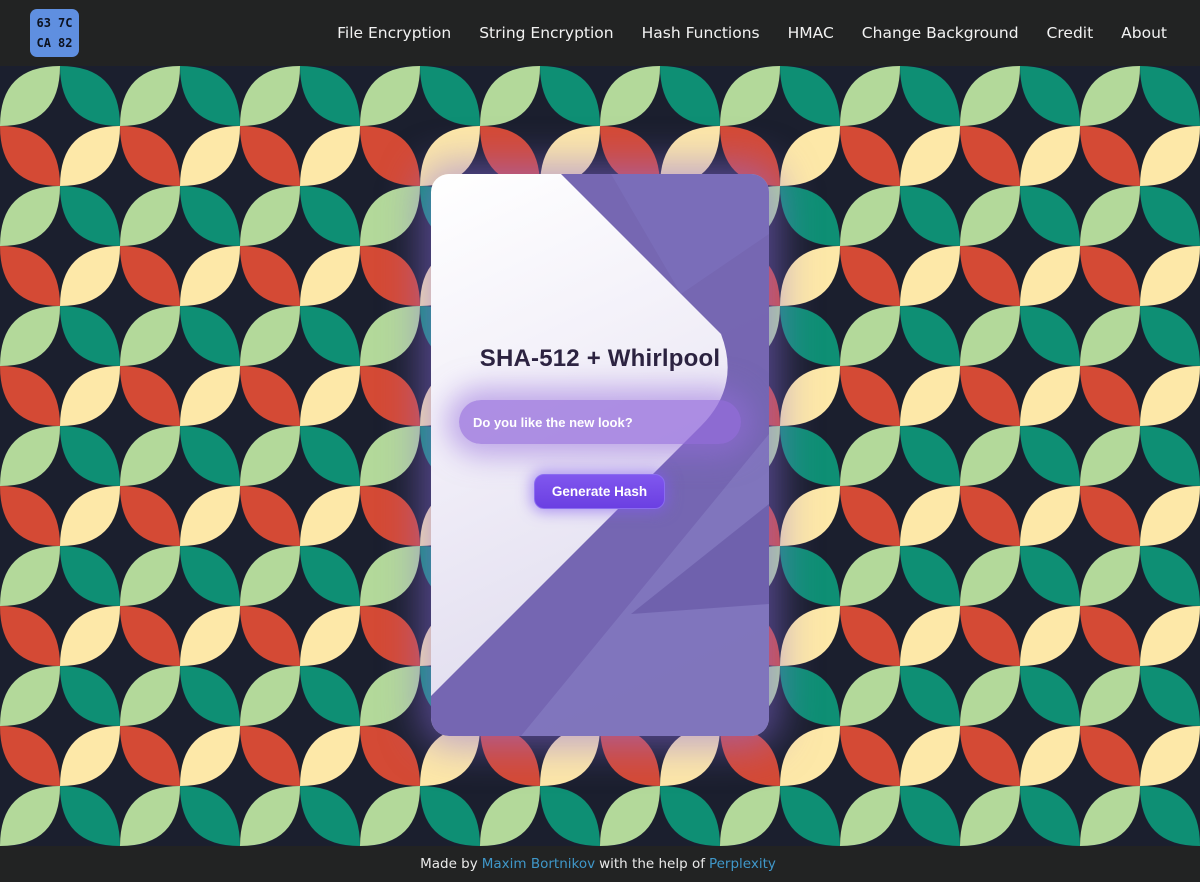 This screenshot has width=1200, height=882. I want to click on perplexity-link: Perplexity, so click(742, 864).